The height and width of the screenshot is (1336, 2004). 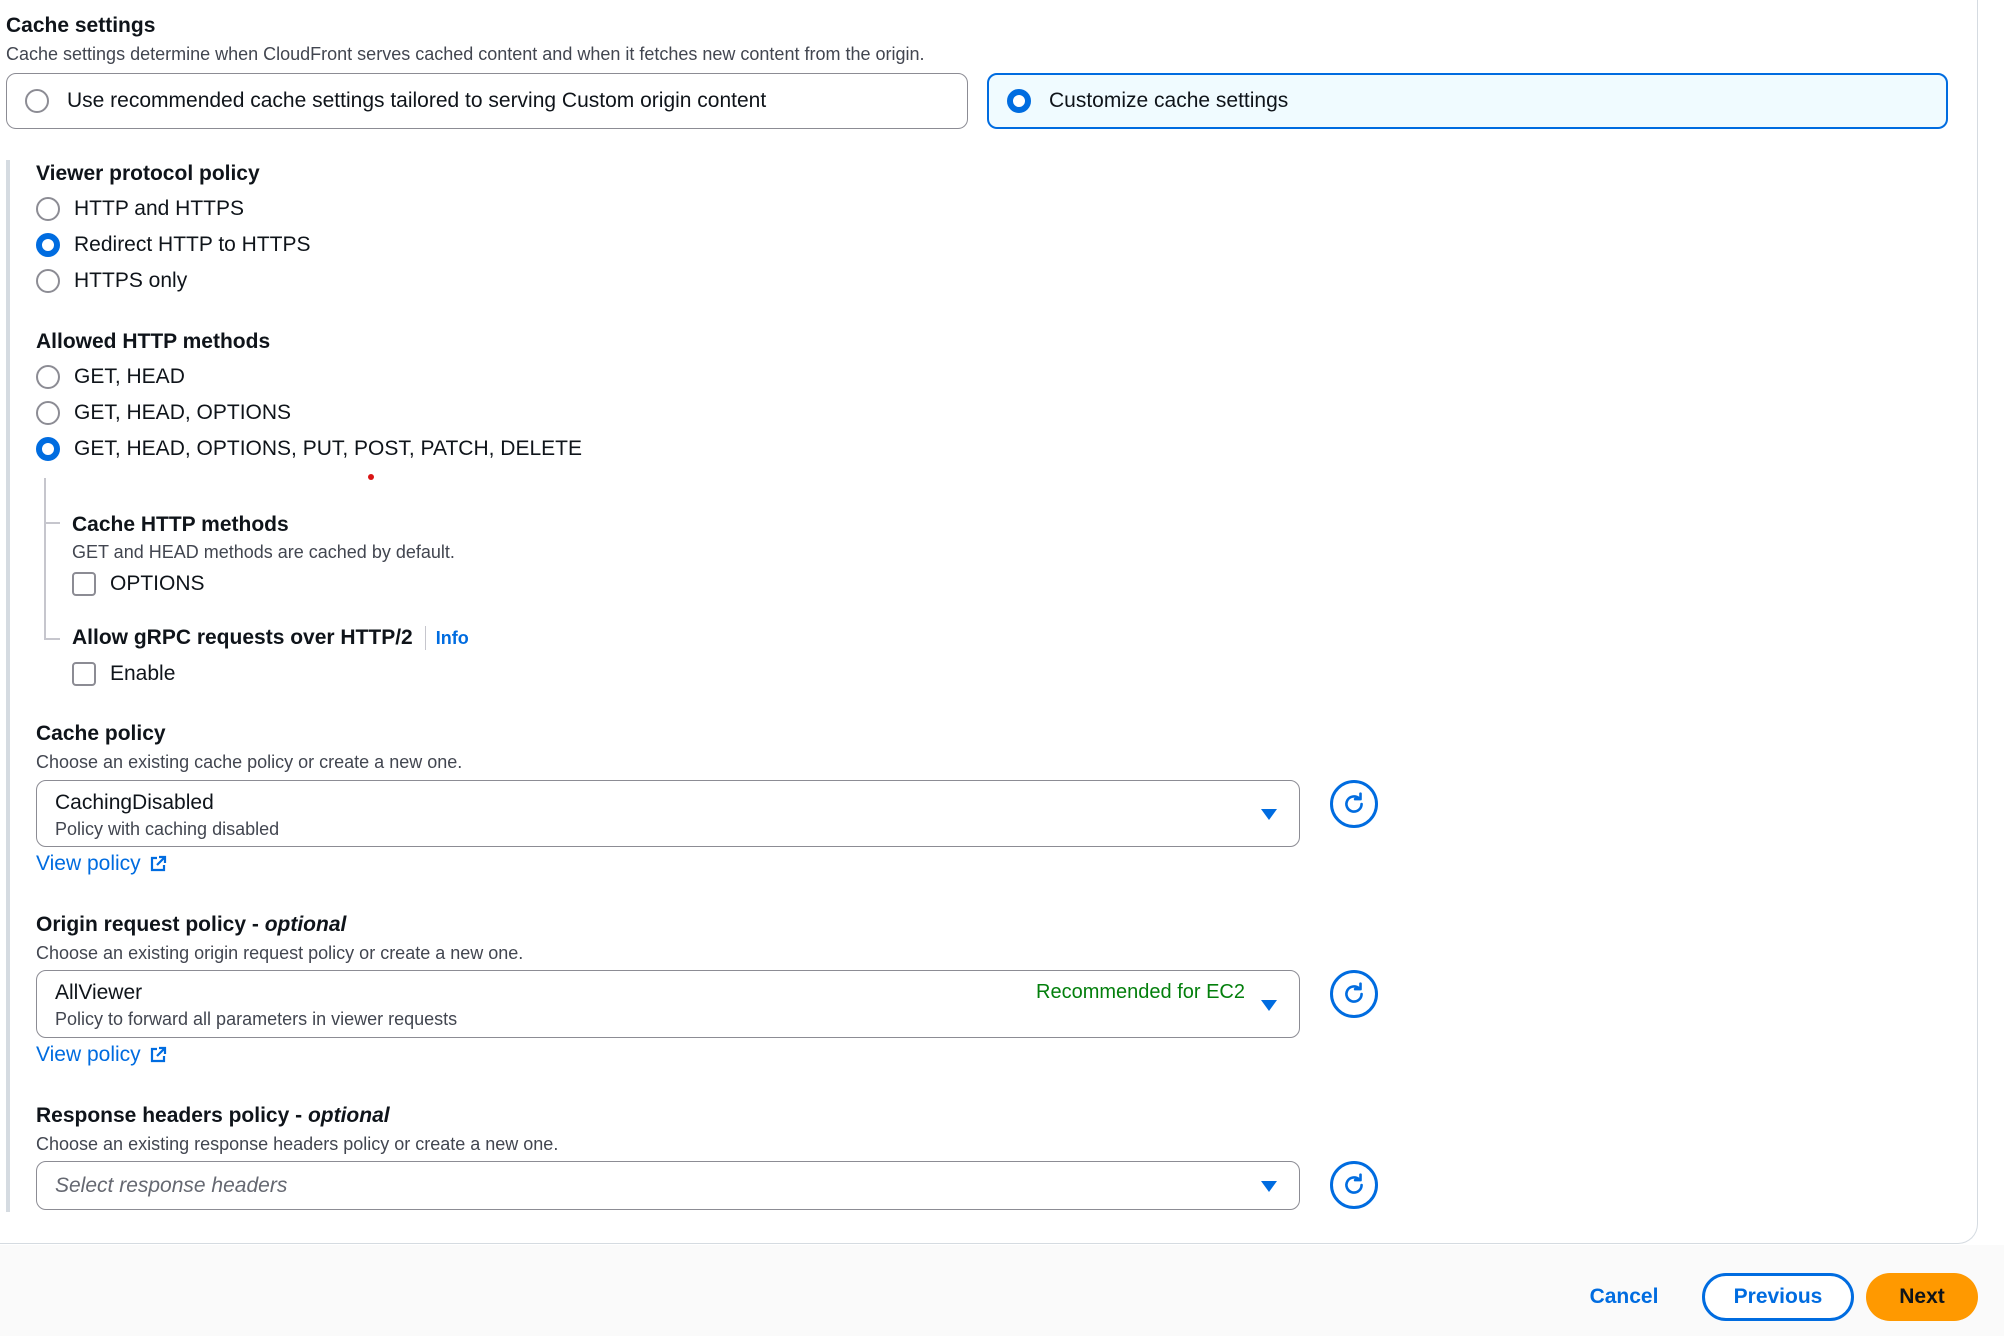 I want to click on cache-policy-title: Cache policy, so click(x=101, y=733).